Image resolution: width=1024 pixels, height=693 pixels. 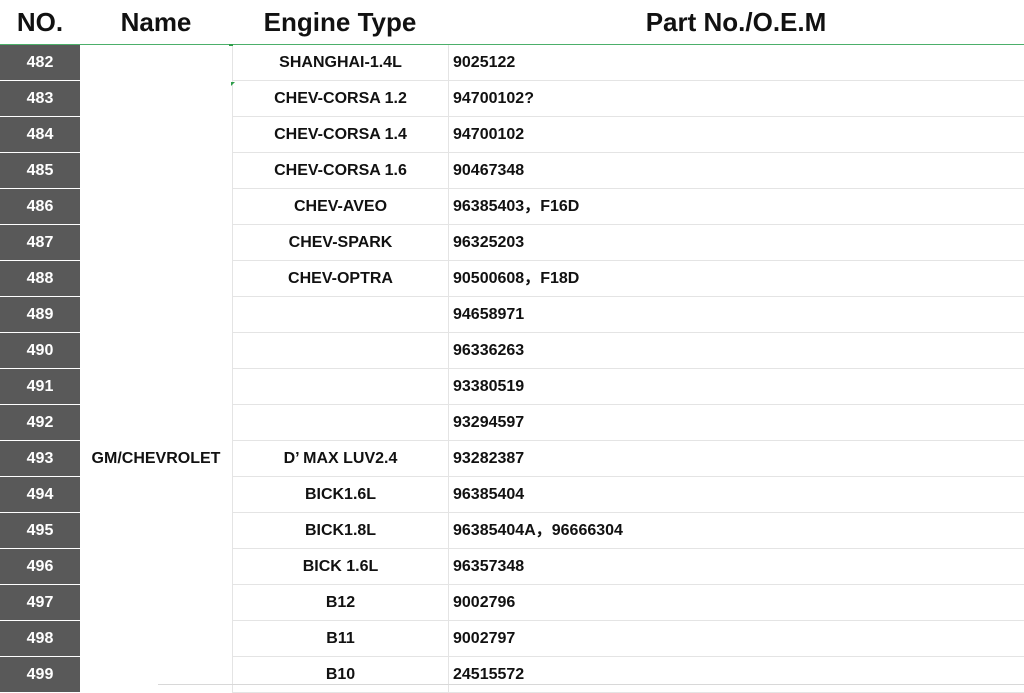 What do you see at coordinates (40, 279) in the screenshot?
I see `row-number-cell: 488` at bounding box center [40, 279].